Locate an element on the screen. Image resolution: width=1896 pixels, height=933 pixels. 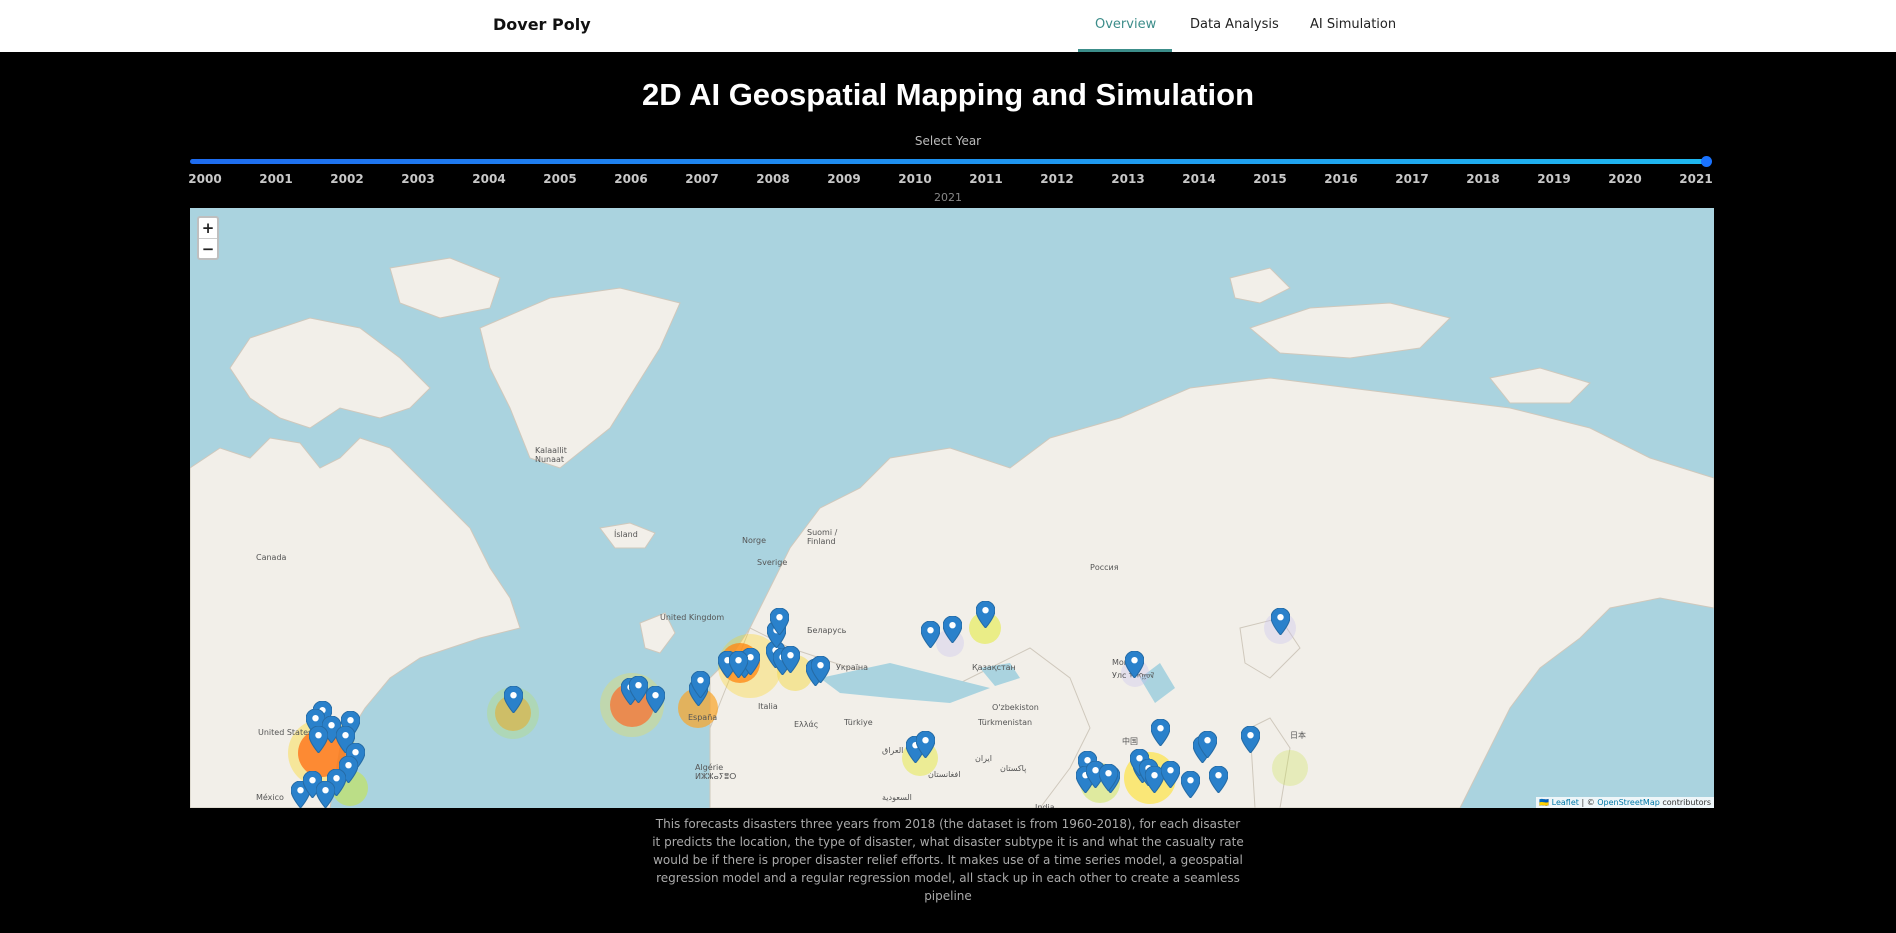
place-label: Norge is located at coordinates (754, 540).